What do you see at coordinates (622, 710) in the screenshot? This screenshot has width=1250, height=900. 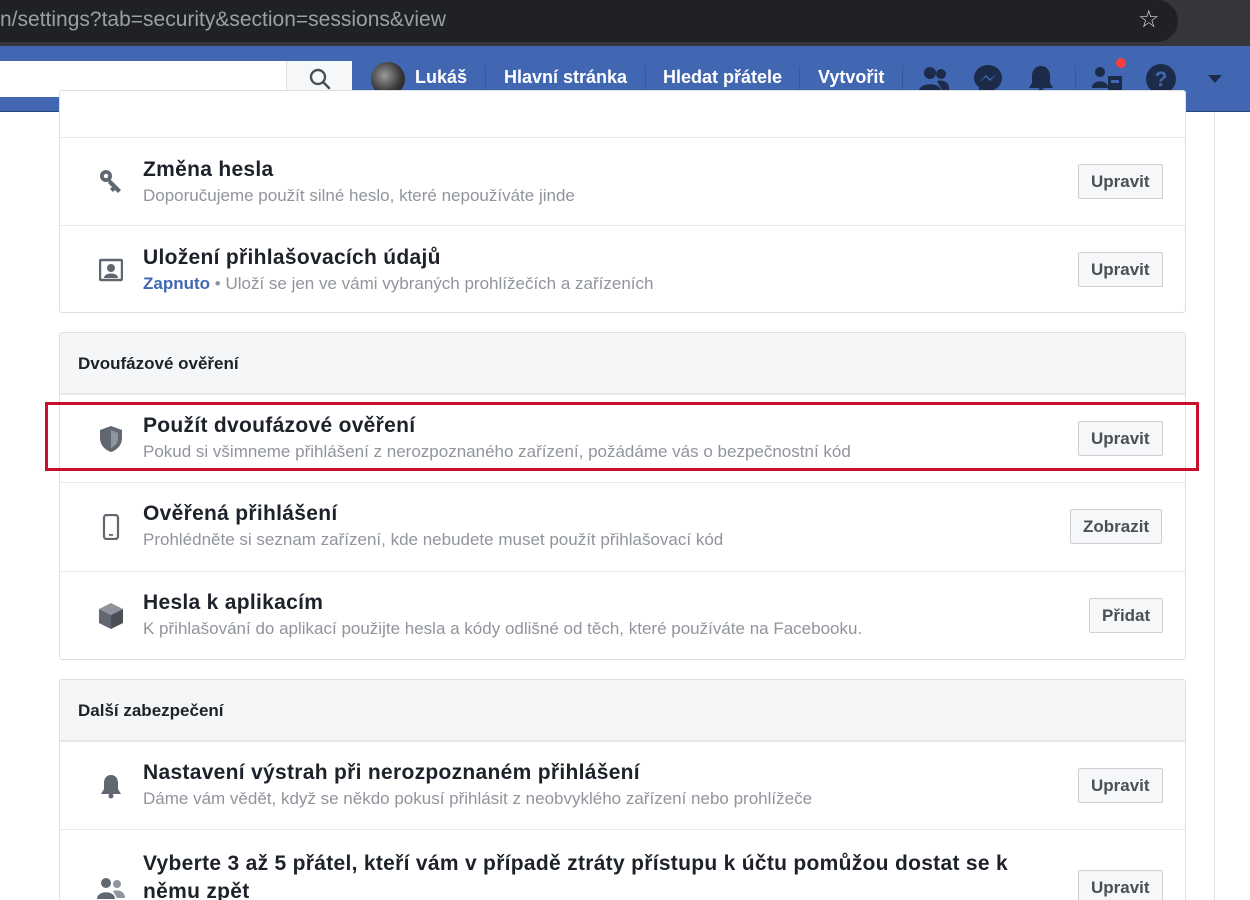 I see `section-header: Další zabezpečení` at bounding box center [622, 710].